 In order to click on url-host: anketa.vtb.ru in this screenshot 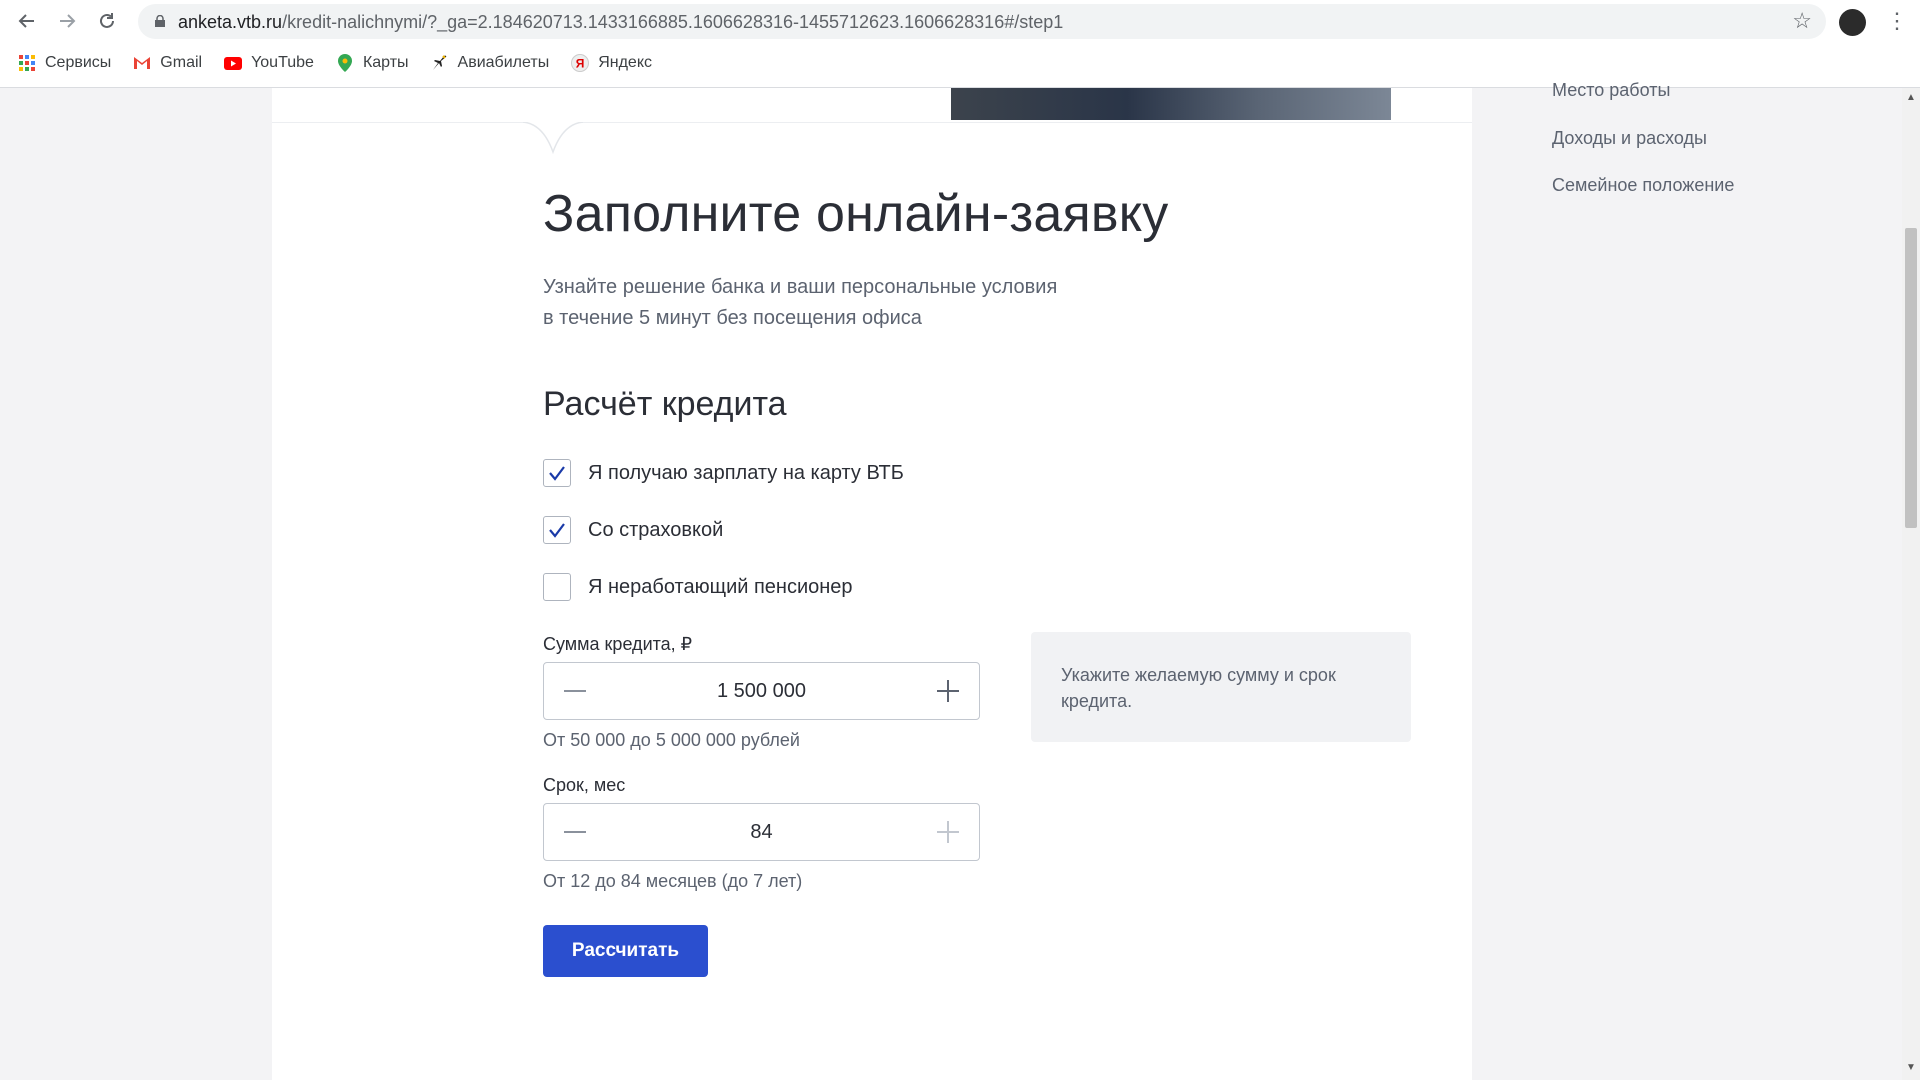, I will do `click(230, 22)`.